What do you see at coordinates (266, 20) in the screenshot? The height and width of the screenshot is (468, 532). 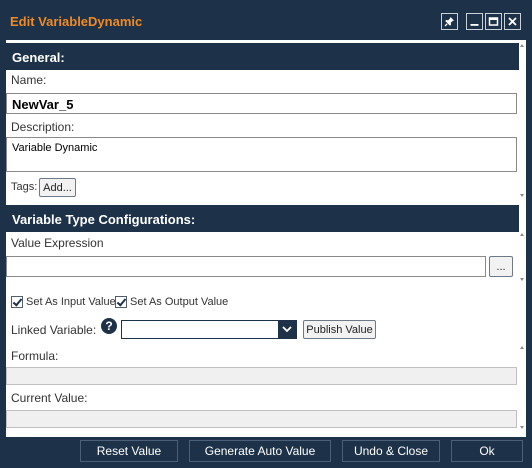 I see `title-bar: Edit VariableDynamic` at bounding box center [266, 20].